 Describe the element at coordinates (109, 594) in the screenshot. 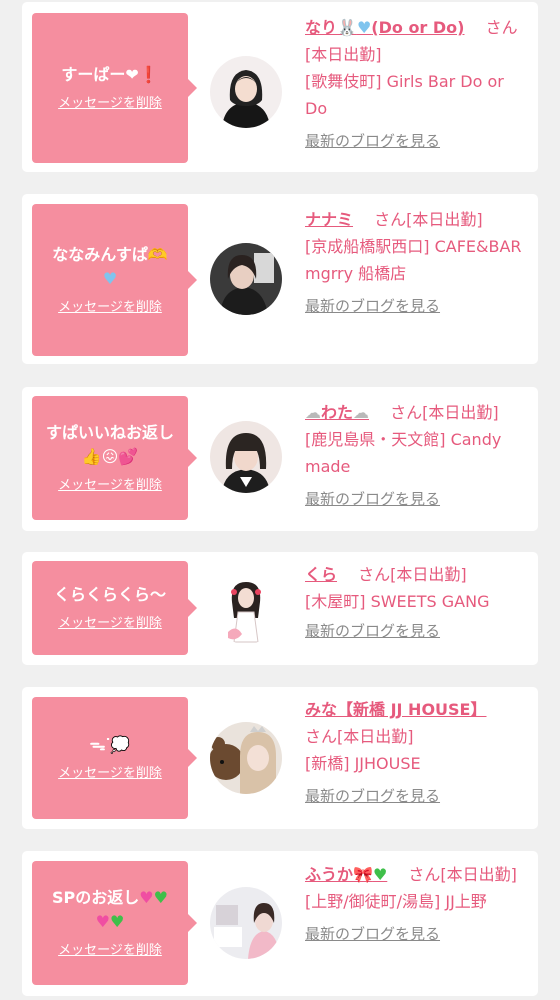

I see `message-text: くらくらくら〜` at that location.